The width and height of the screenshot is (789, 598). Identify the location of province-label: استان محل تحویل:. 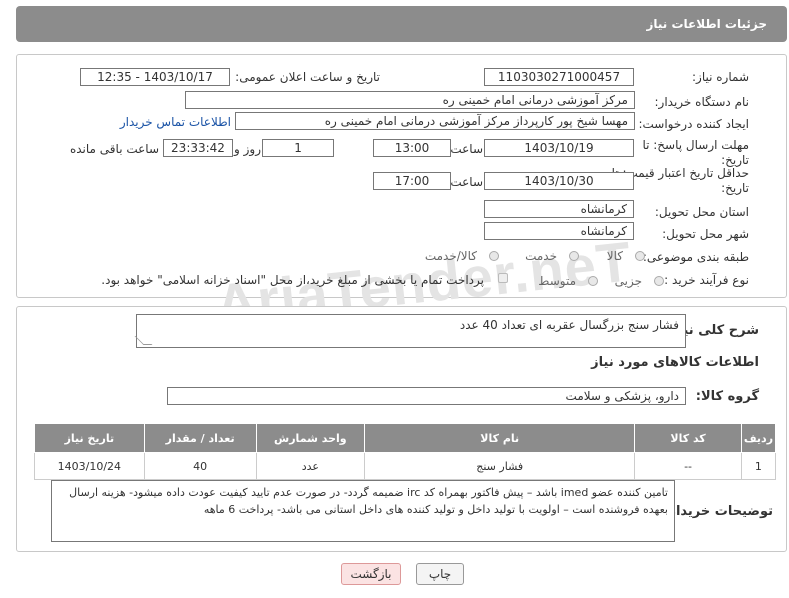
(701, 212).